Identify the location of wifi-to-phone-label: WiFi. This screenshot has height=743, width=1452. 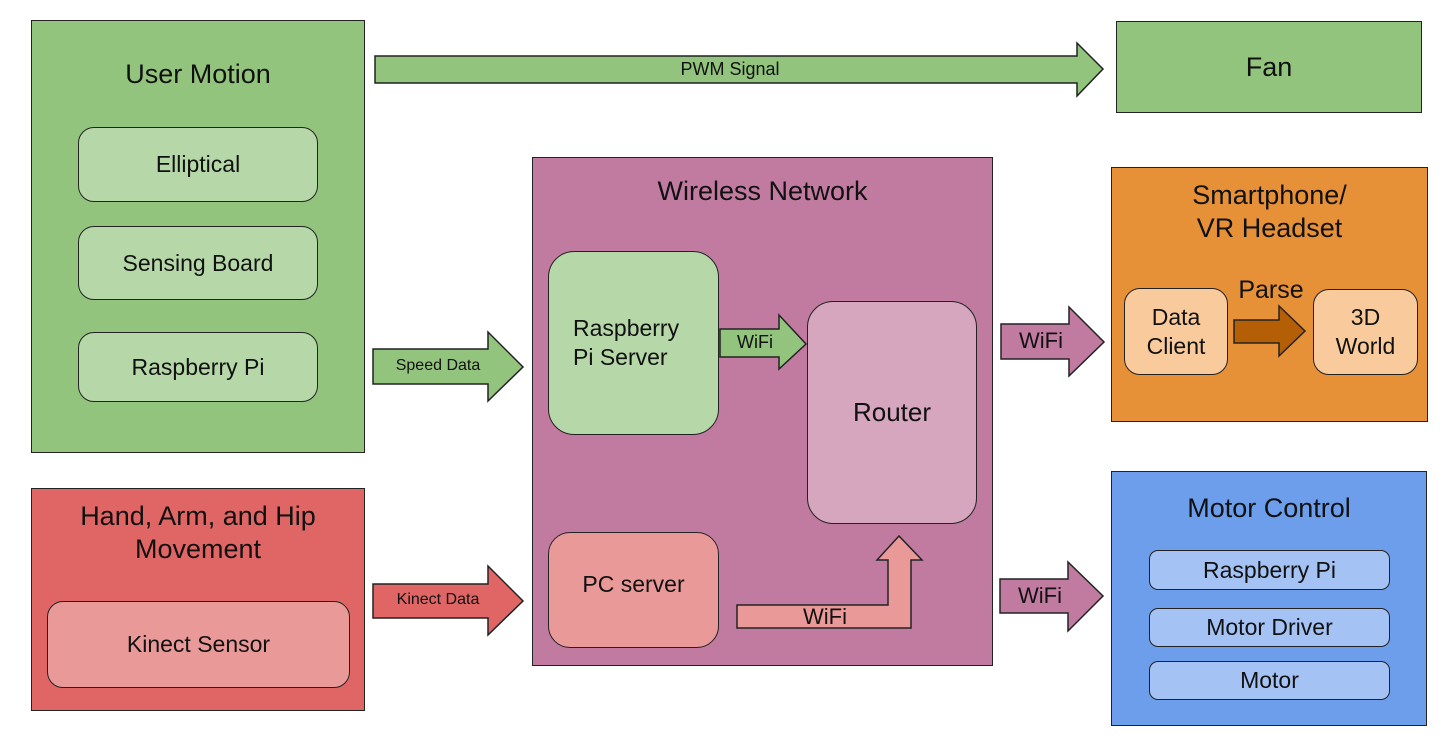
(1041, 340).